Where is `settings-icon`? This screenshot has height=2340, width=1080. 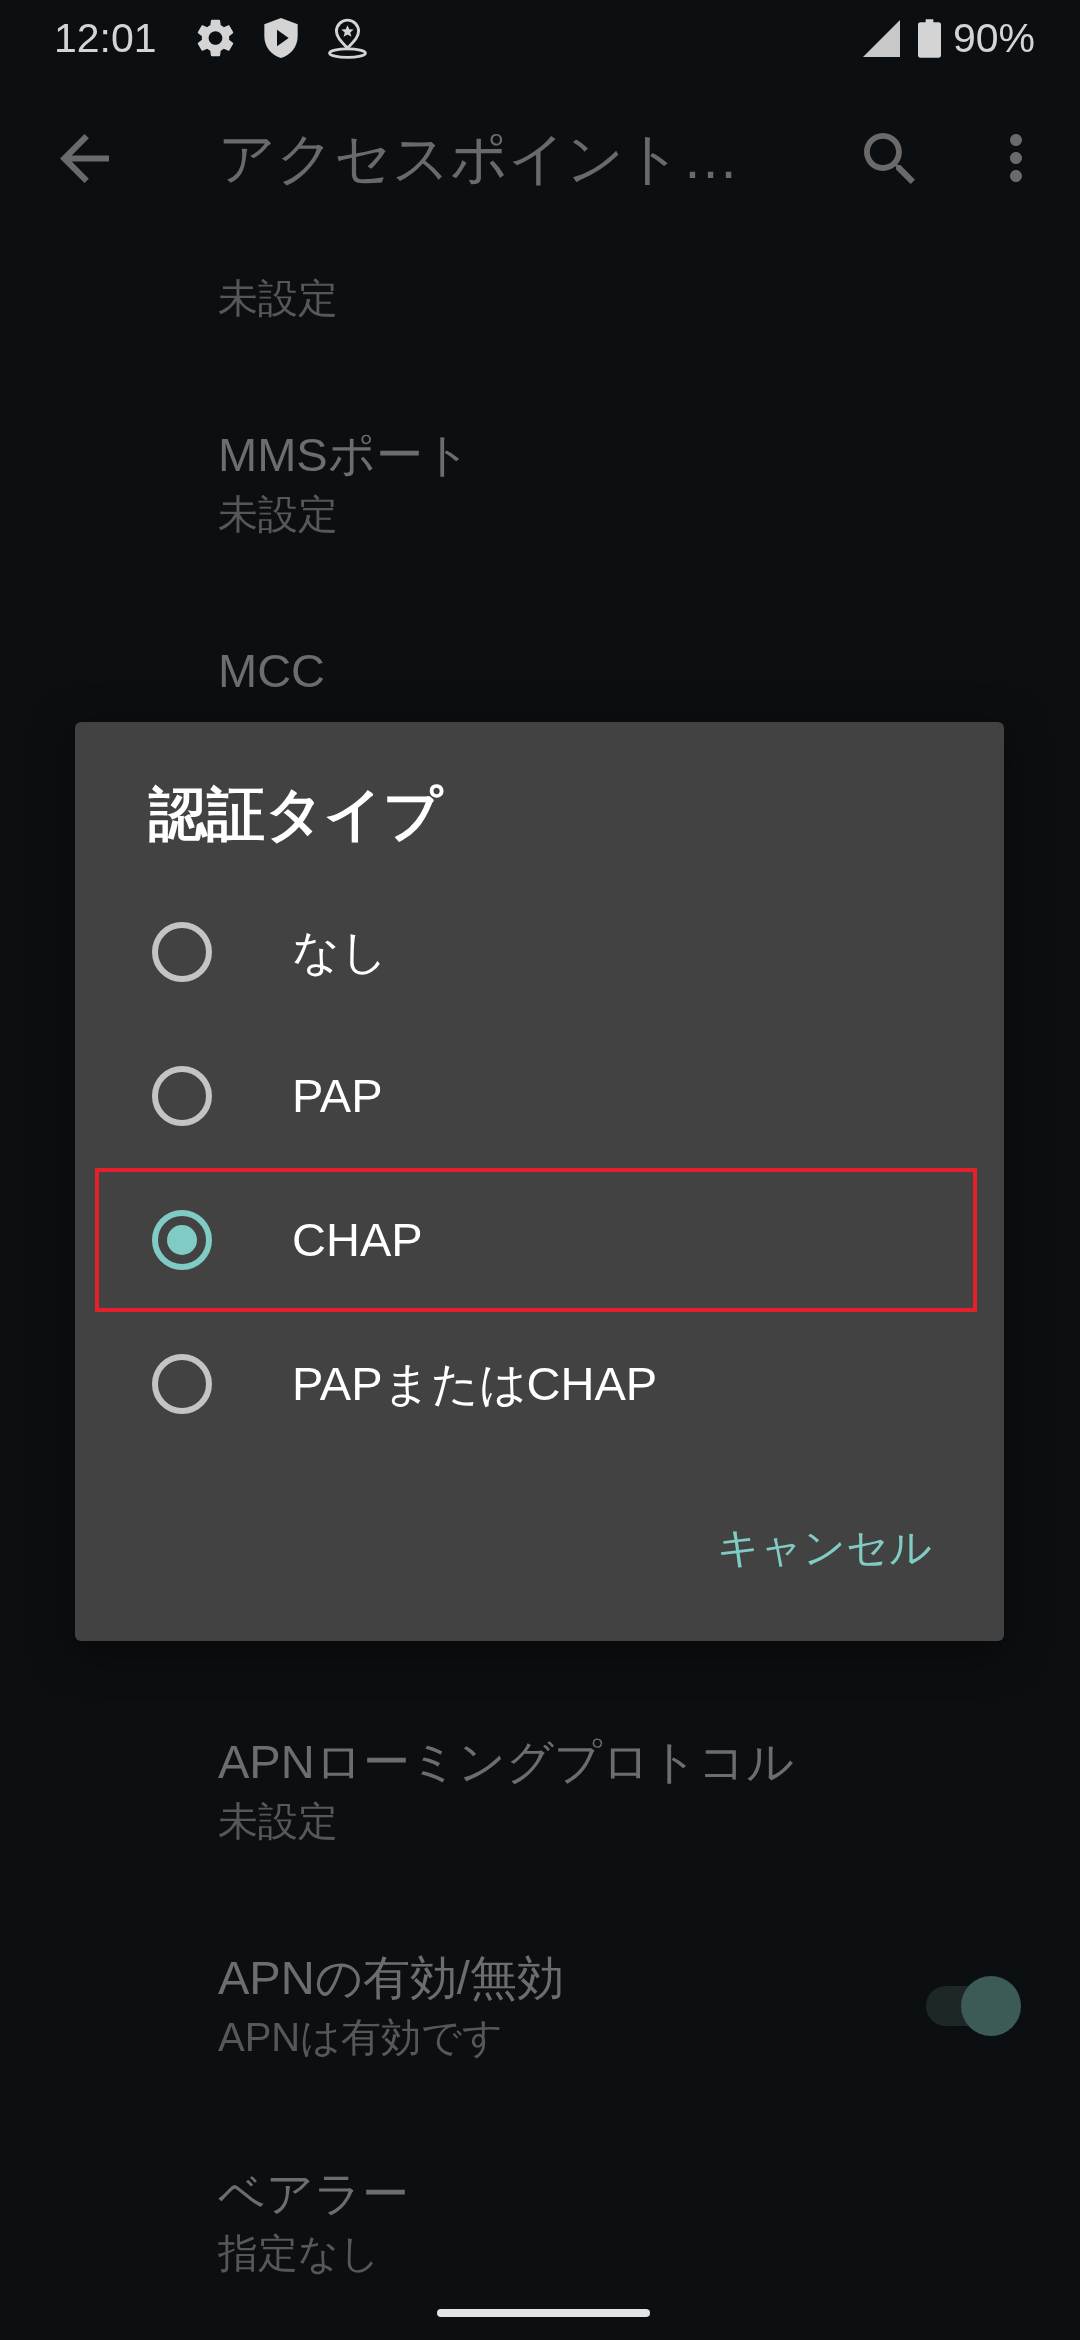
settings-icon is located at coordinates (215, 38).